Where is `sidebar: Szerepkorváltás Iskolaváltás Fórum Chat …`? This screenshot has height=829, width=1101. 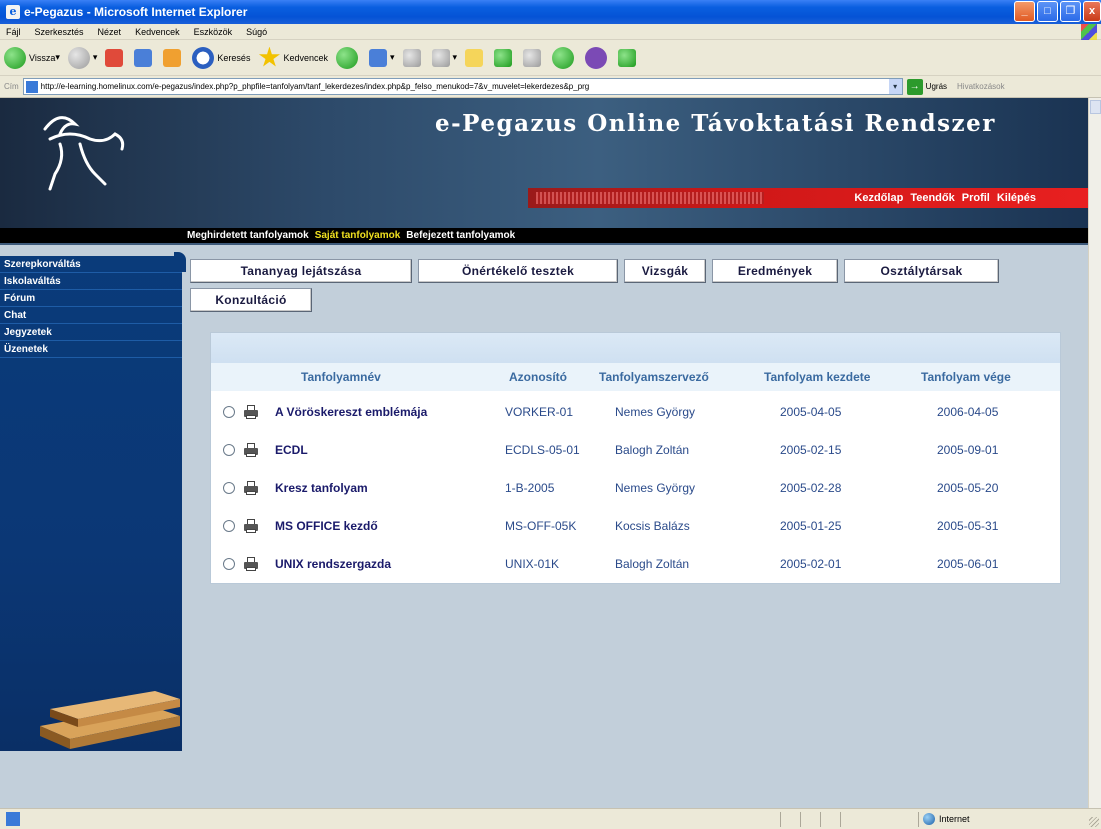 sidebar: Szerepkorváltás Iskolaváltás Fórum Chat … is located at coordinates (93, 501).